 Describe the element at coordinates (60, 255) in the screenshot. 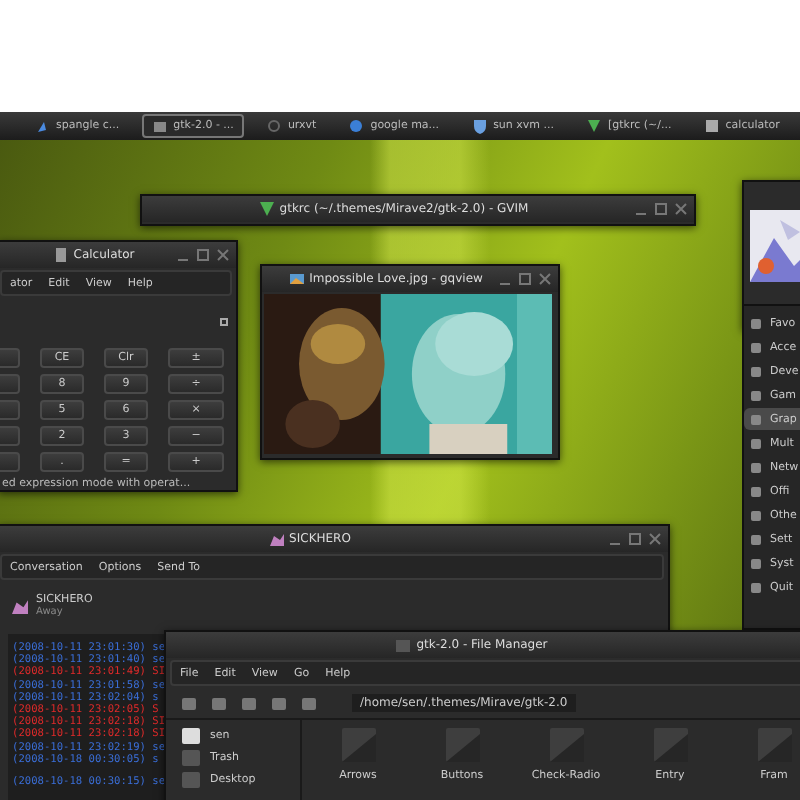

I see `calculator-icon` at that location.